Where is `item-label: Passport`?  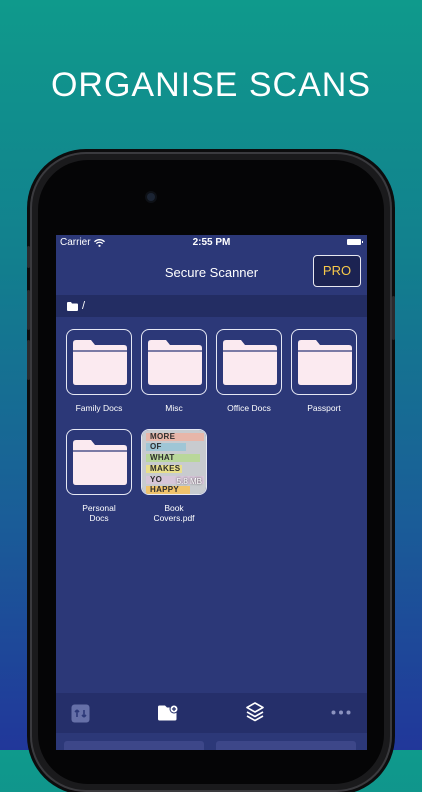
item-label: Passport is located at coordinates (324, 408).